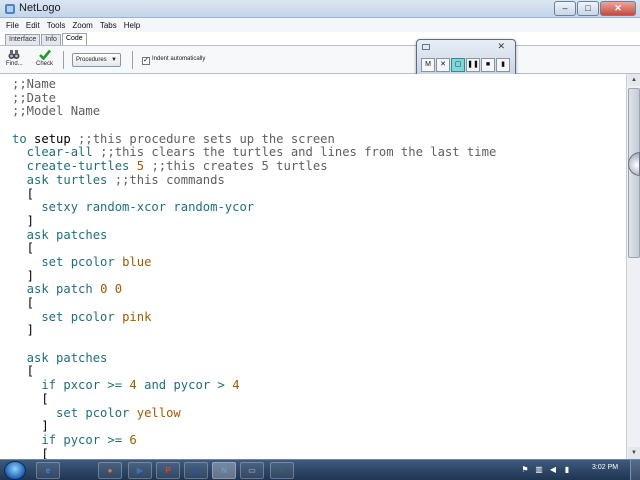  Describe the element at coordinates (473, 65) in the screenshot. I see `recorder-pause-button: ❚❚` at that location.